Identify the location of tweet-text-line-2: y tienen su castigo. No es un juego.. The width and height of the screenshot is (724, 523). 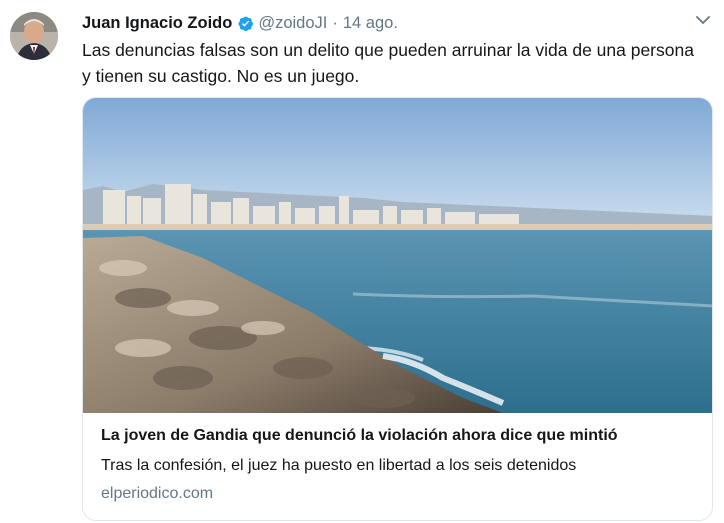
(221, 76).